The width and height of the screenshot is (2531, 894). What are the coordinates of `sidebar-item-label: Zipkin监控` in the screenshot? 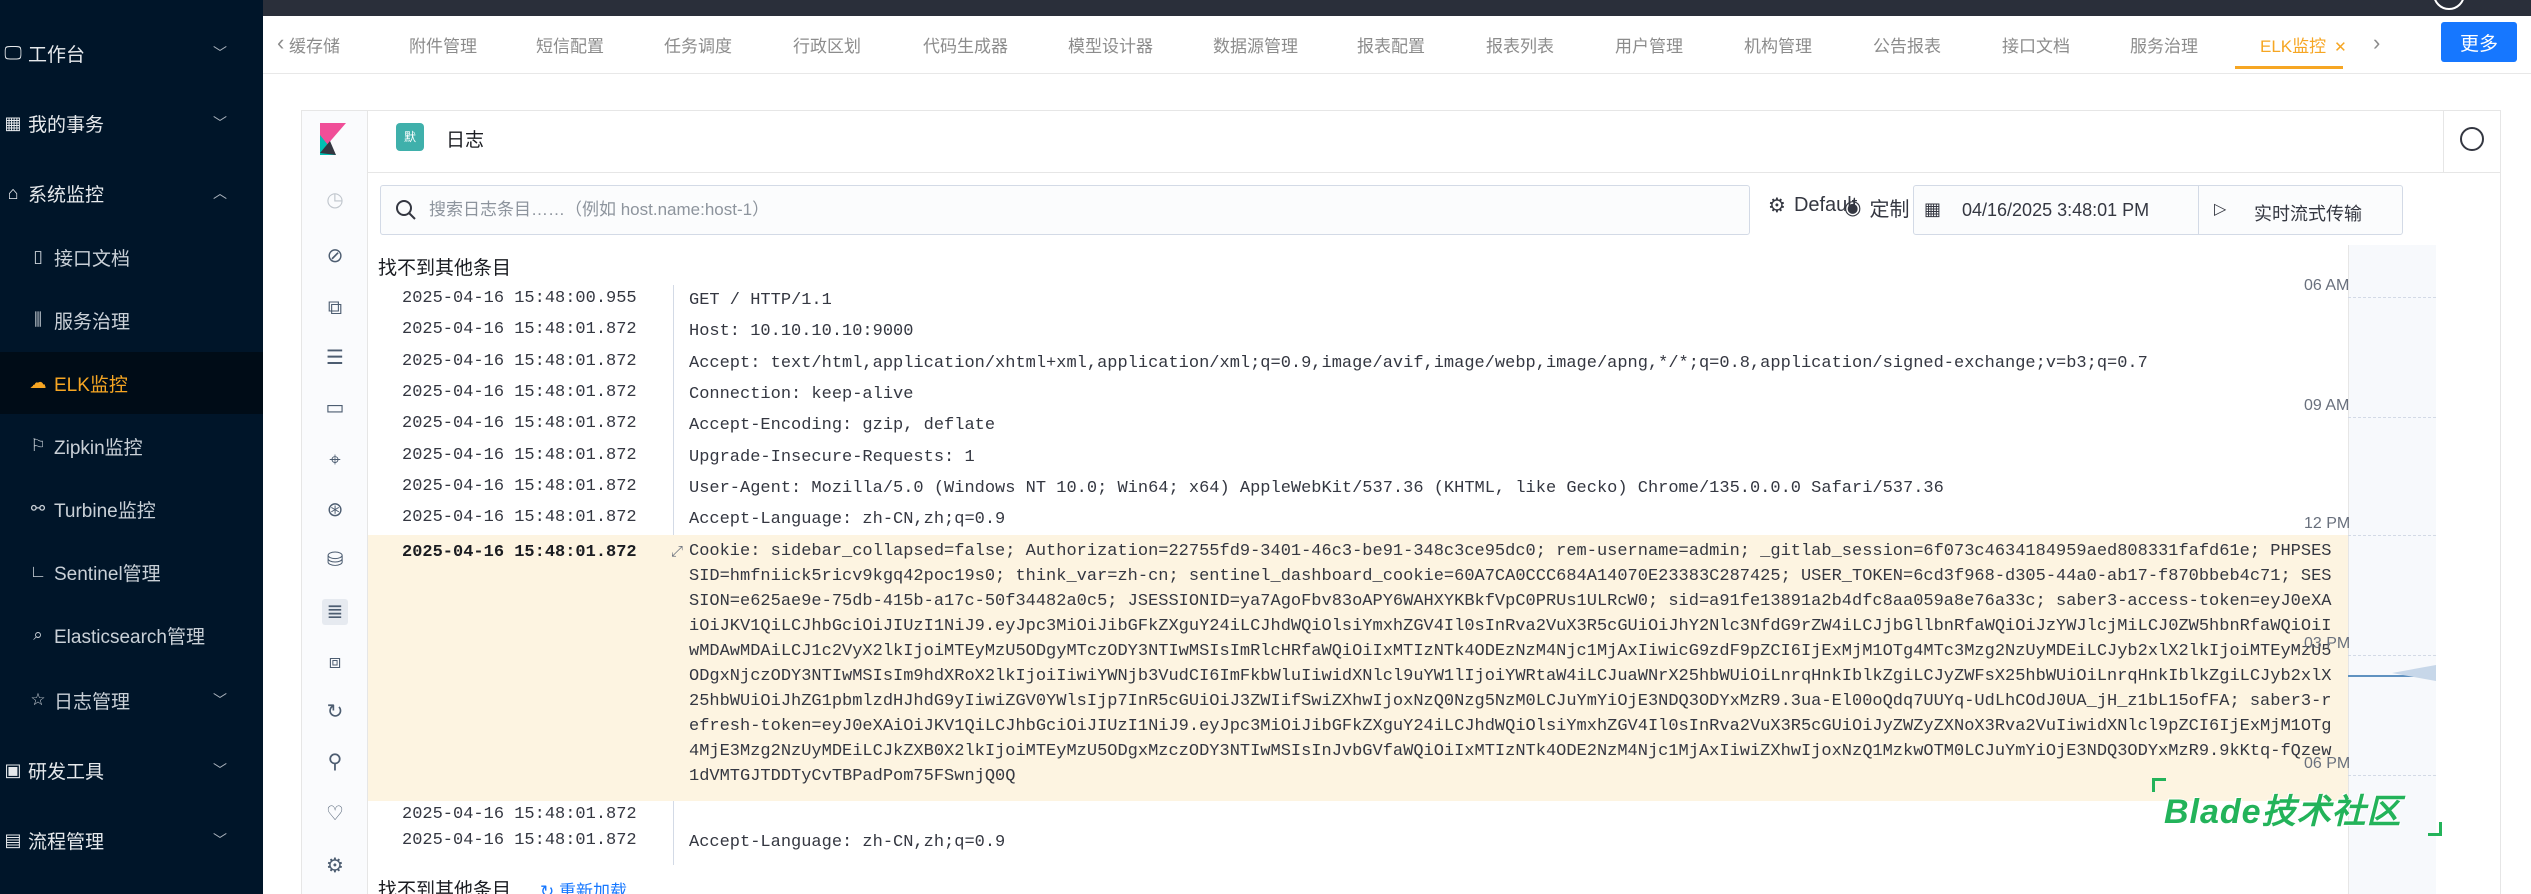 It's located at (98, 448).